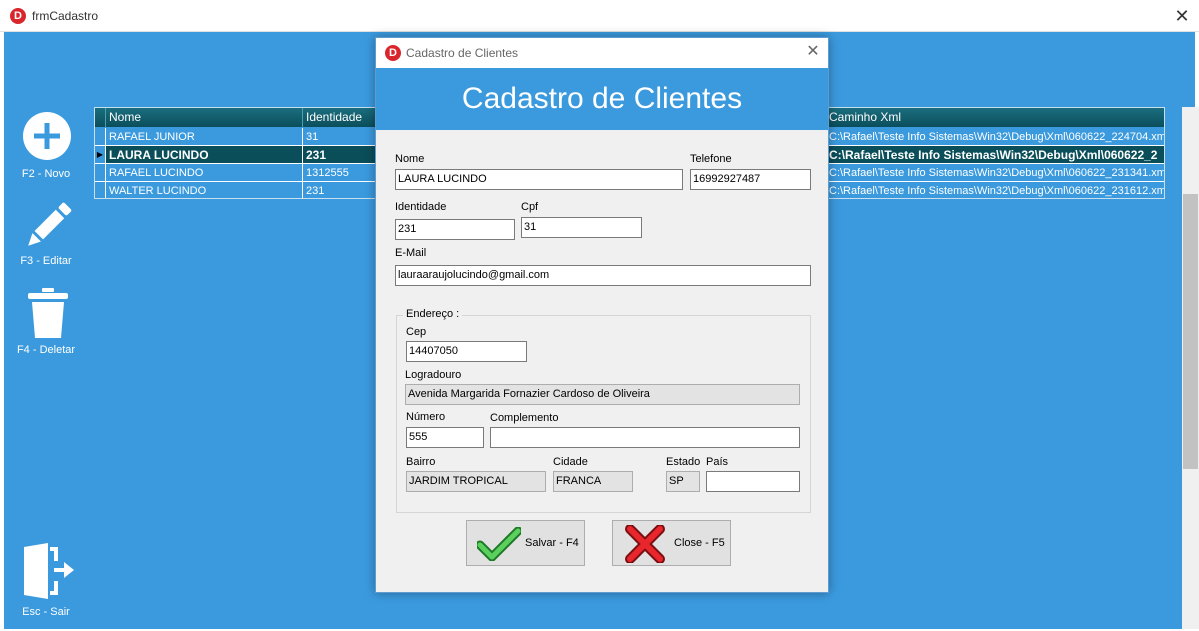  Describe the element at coordinates (524, 418) in the screenshot. I see `complemento-label: Complemento` at that location.